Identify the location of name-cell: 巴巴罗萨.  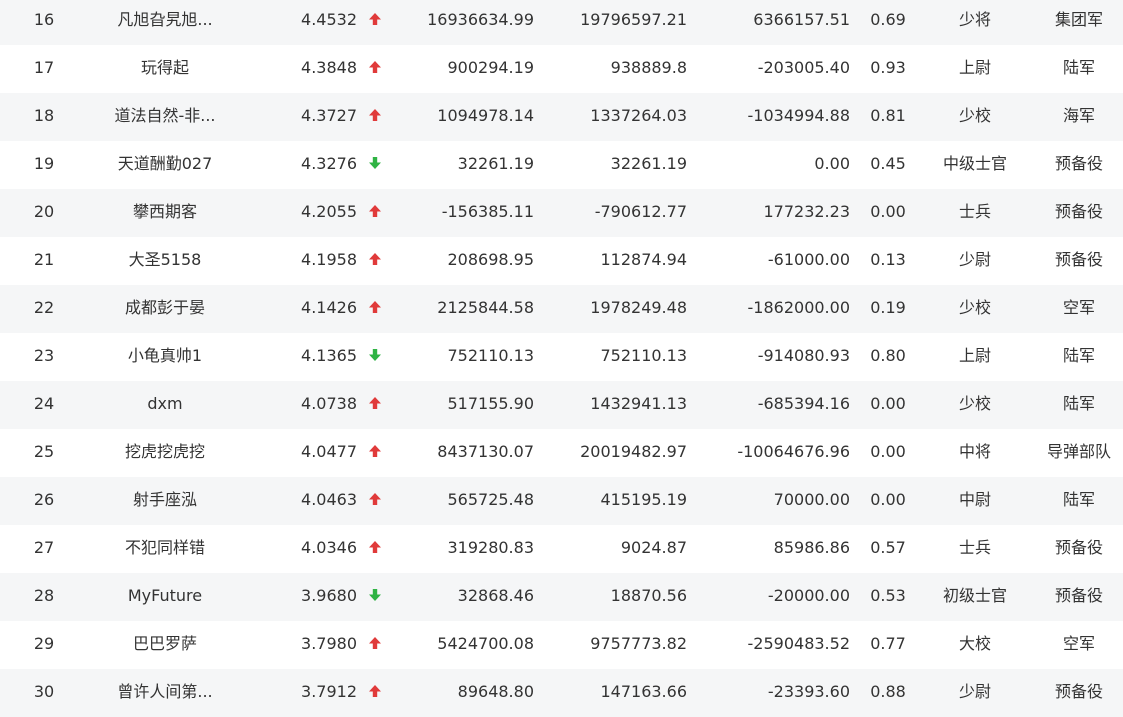
(164, 643).